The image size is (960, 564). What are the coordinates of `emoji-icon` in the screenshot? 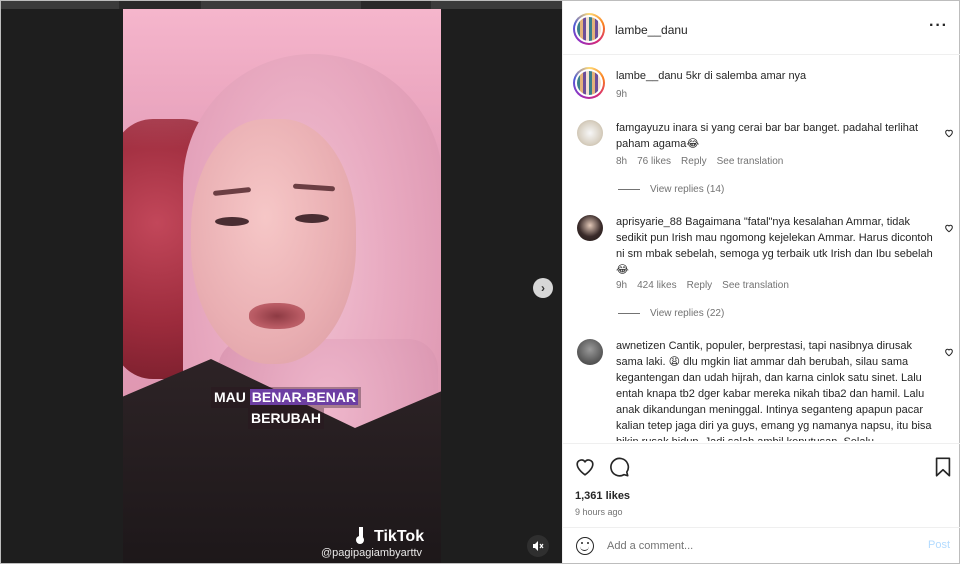 It's located at (585, 546).